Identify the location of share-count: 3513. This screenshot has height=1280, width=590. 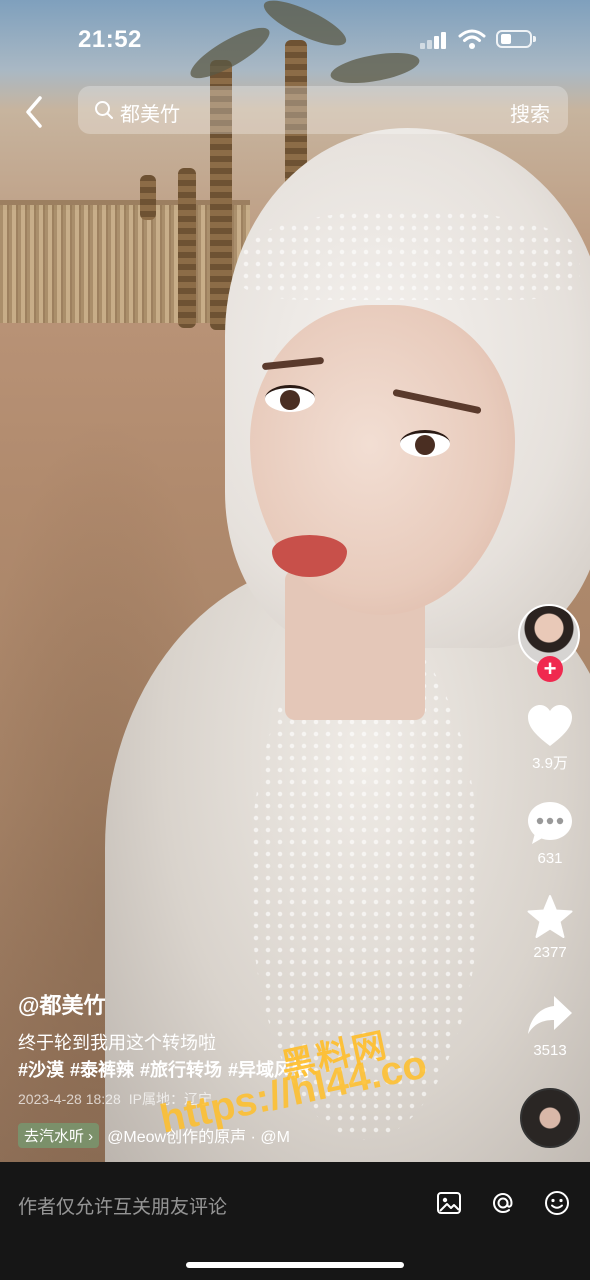
(550, 1050).